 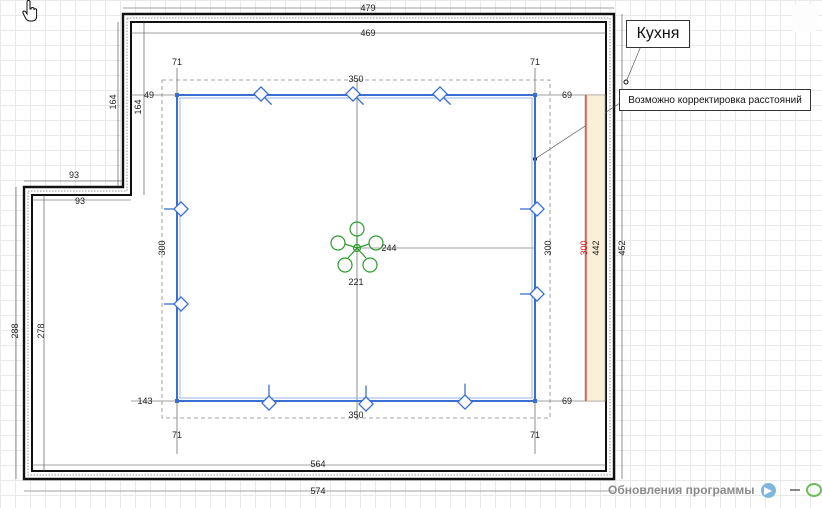 I want to click on program-updates: Обновления программы, so click(x=715, y=490).